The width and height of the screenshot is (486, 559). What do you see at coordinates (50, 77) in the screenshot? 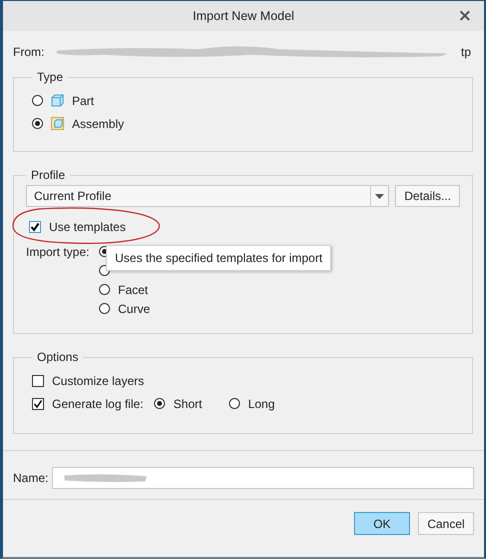
I see `group-title: Type` at bounding box center [50, 77].